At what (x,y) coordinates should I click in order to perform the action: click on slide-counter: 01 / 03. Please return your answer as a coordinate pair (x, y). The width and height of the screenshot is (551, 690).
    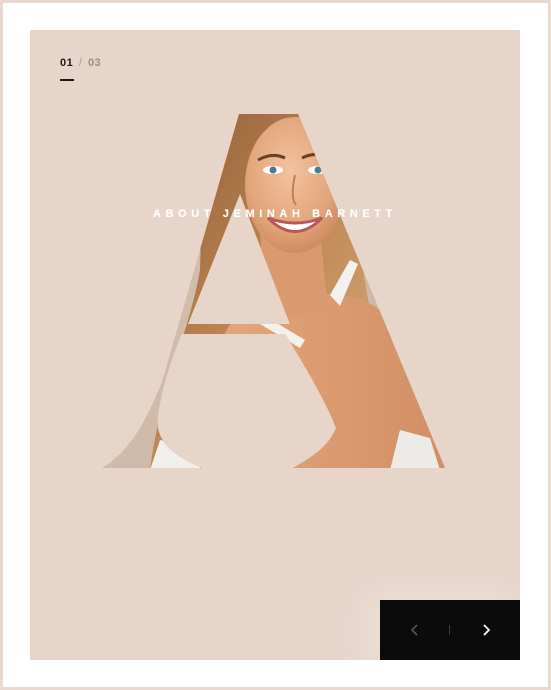
    Looking at the image, I should click on (80, 63).